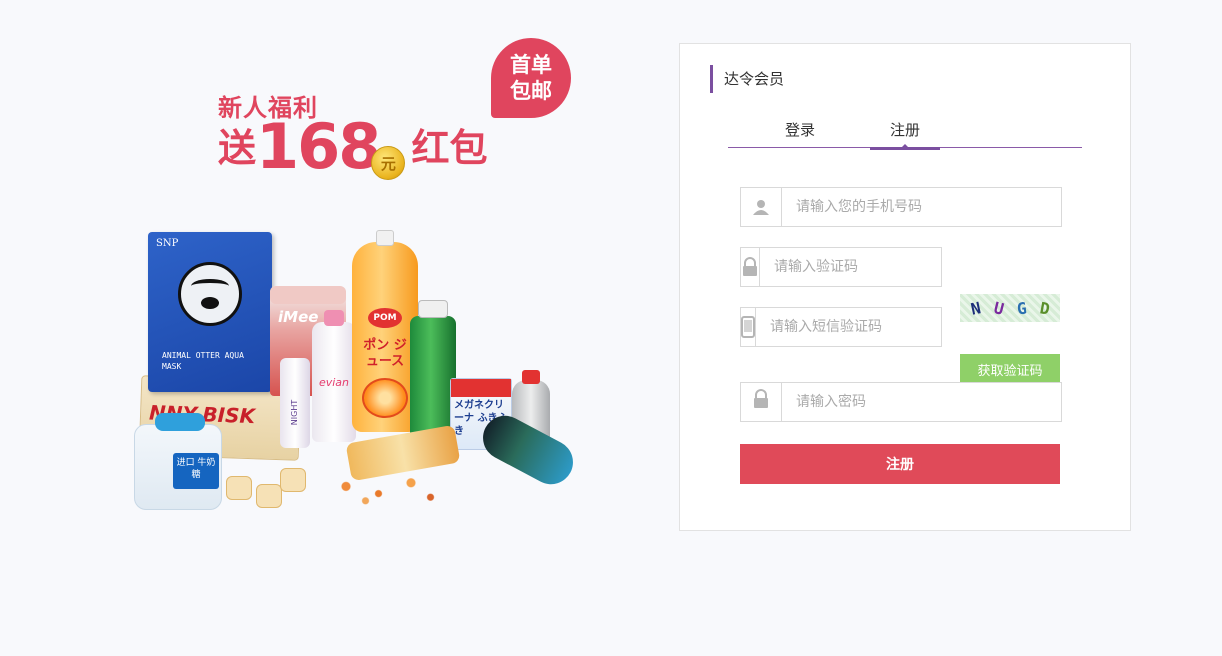 This screenshot has height=656, width=1222. I want to click on mask-brand-label: SNP, so click(167, 243).